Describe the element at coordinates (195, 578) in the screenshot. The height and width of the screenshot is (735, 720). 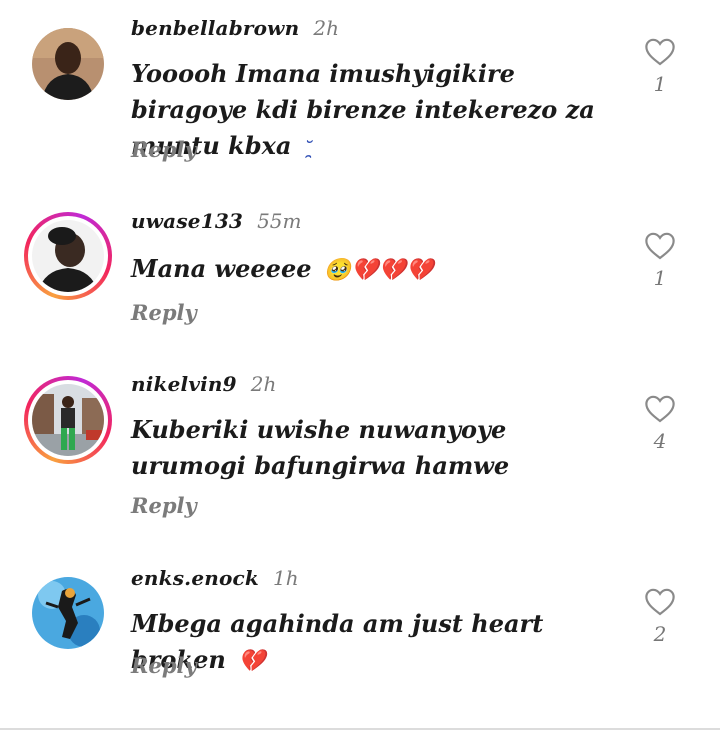
I see `username: enks.enock` at that location.